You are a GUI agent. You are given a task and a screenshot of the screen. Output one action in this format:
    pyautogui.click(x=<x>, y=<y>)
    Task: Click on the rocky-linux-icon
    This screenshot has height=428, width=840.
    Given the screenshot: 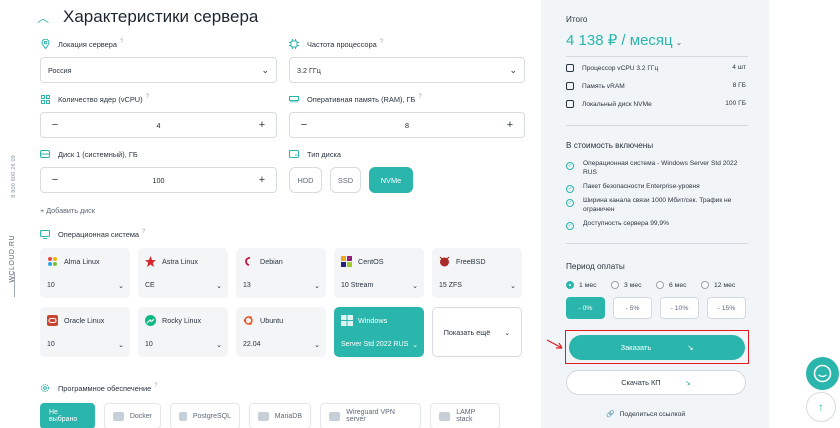 What is the action you would take?
    pyautogui.click(x=150, y=320)
    